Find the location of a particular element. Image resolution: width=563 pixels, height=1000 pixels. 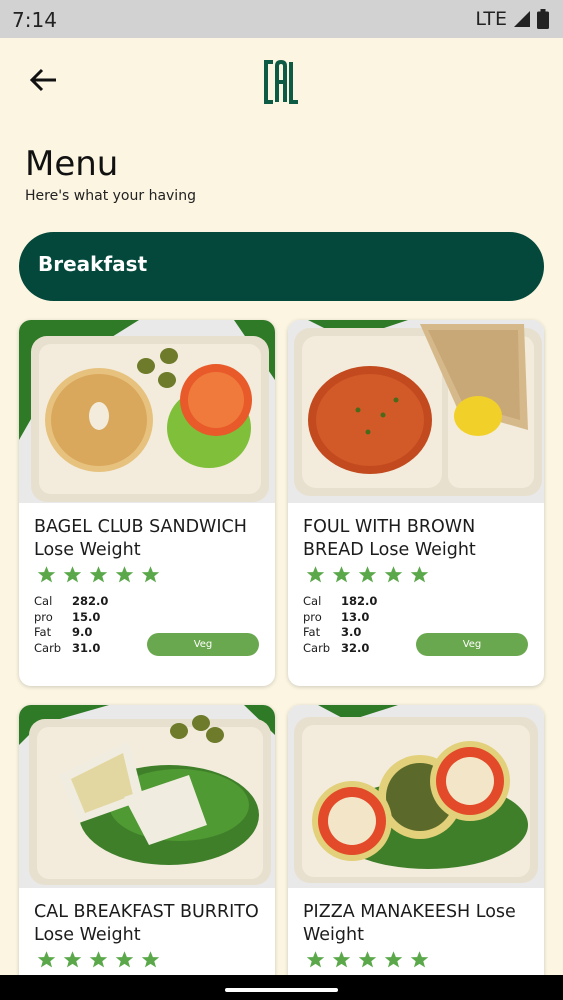

cal-value: 282.0 is located at coordinates (90, 601).